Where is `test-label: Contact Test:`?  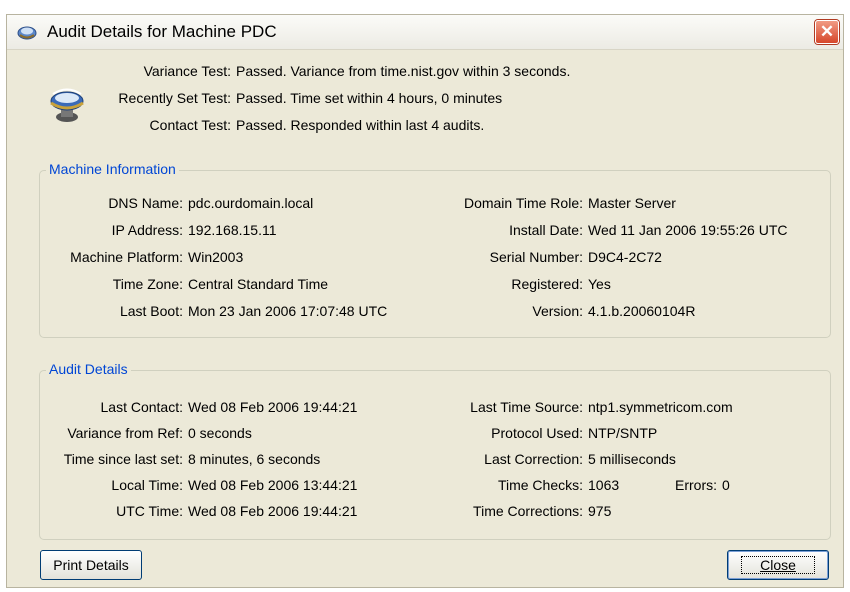 test-label: Contact Test: is located at coordinates (190, 125).